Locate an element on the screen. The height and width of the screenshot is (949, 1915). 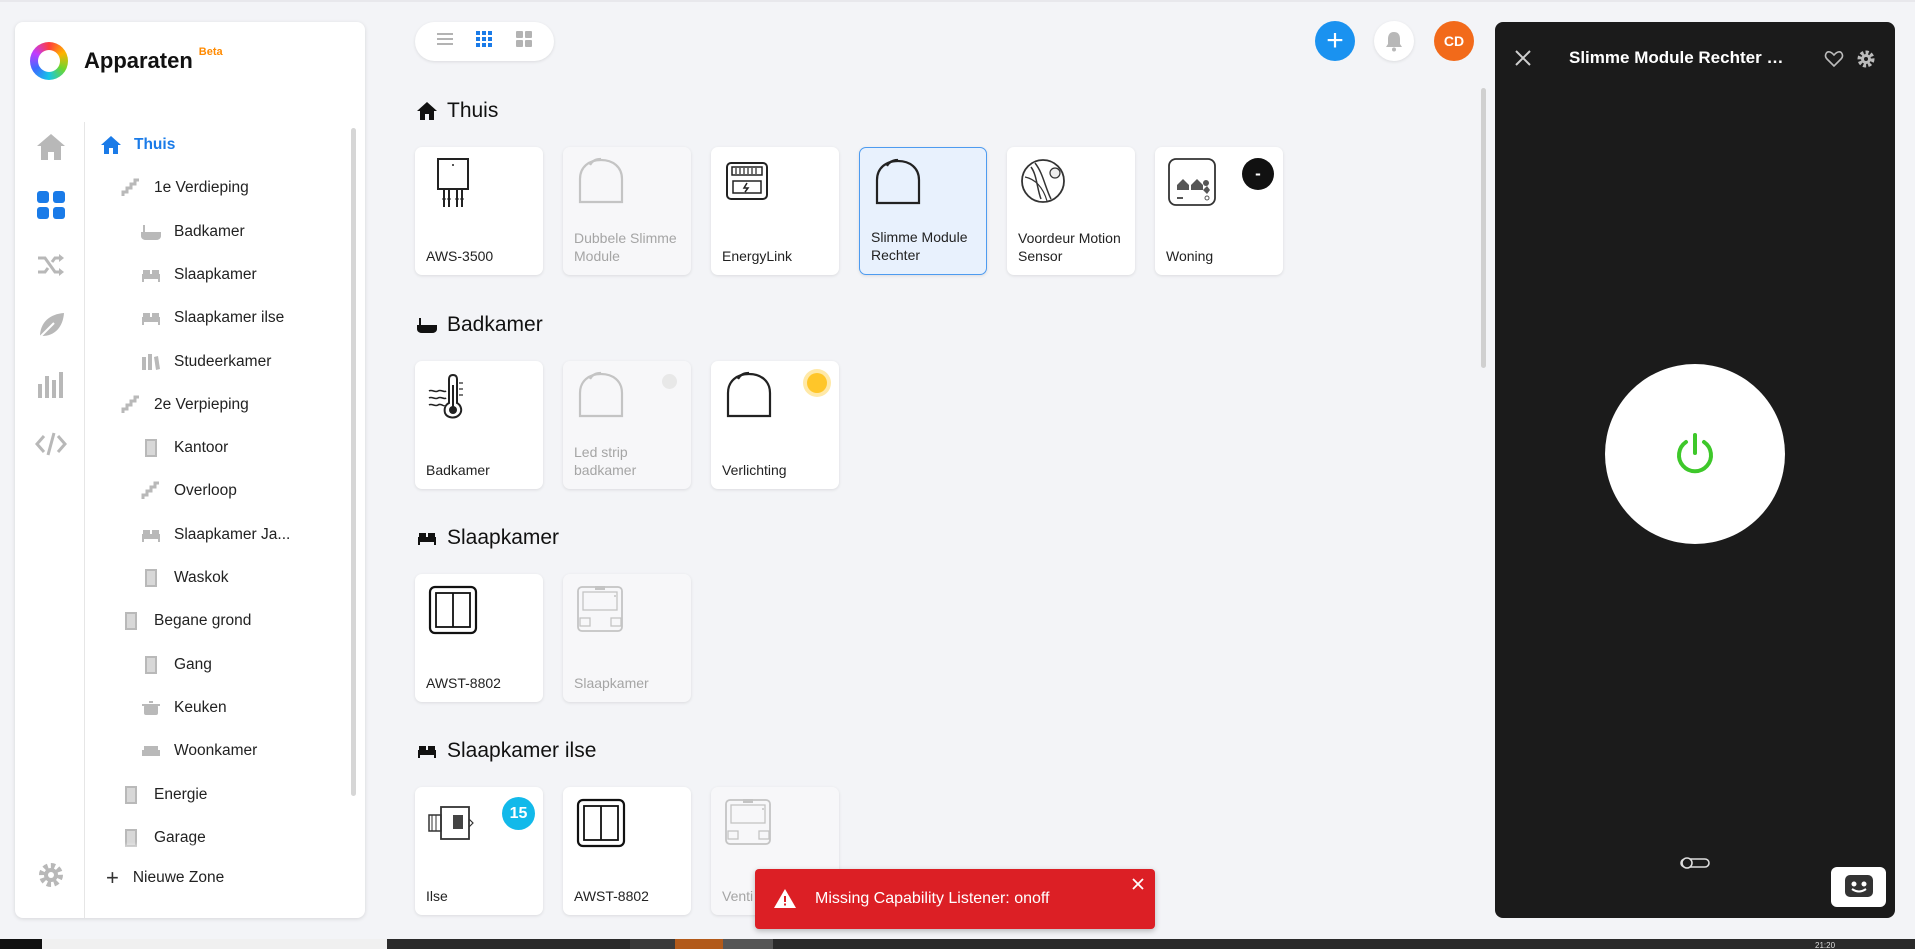
zone-tree-item: Thuis is located at coordinates (137, 145).